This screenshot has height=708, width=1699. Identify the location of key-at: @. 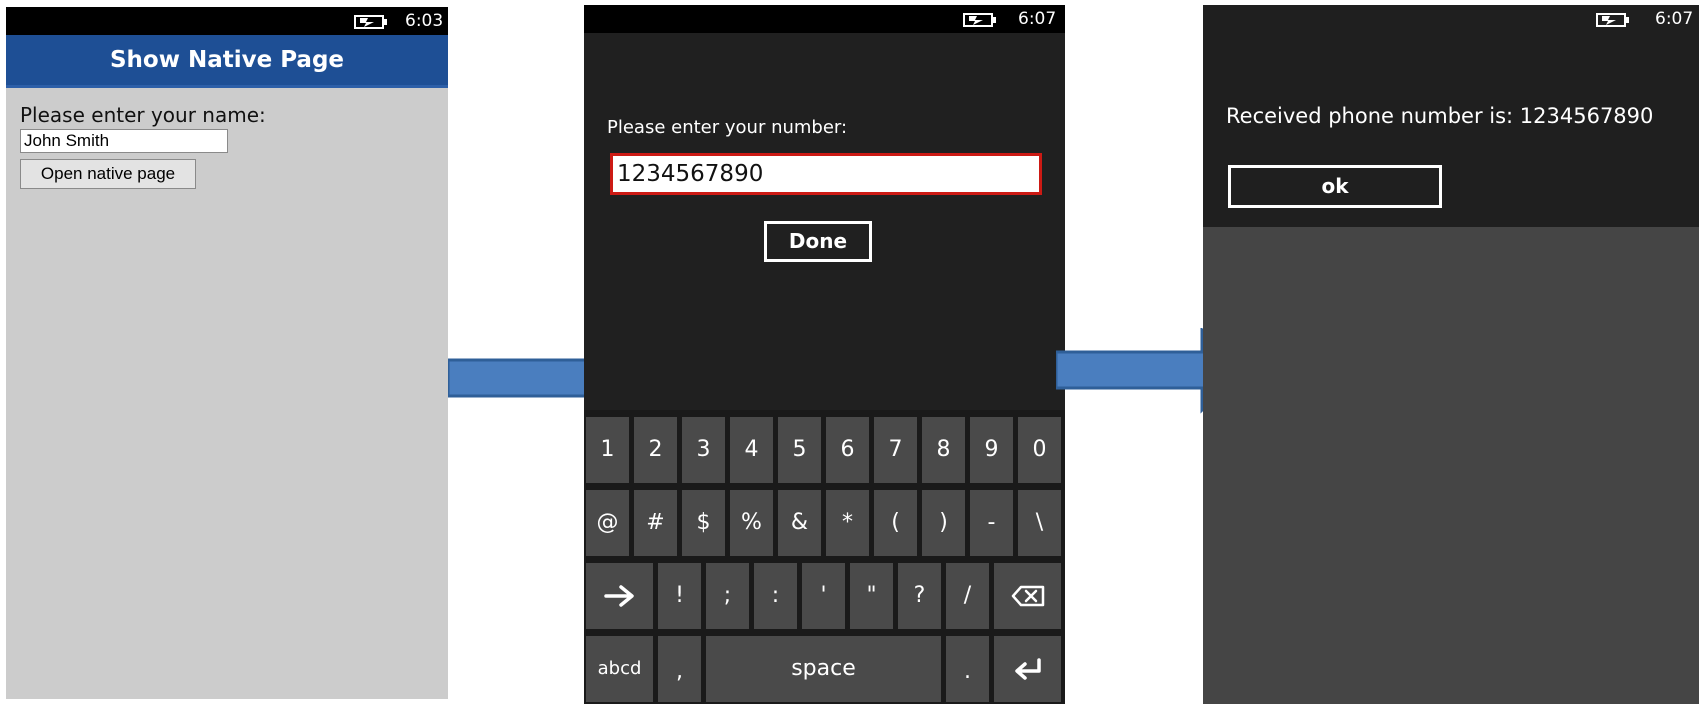
(607, 523).